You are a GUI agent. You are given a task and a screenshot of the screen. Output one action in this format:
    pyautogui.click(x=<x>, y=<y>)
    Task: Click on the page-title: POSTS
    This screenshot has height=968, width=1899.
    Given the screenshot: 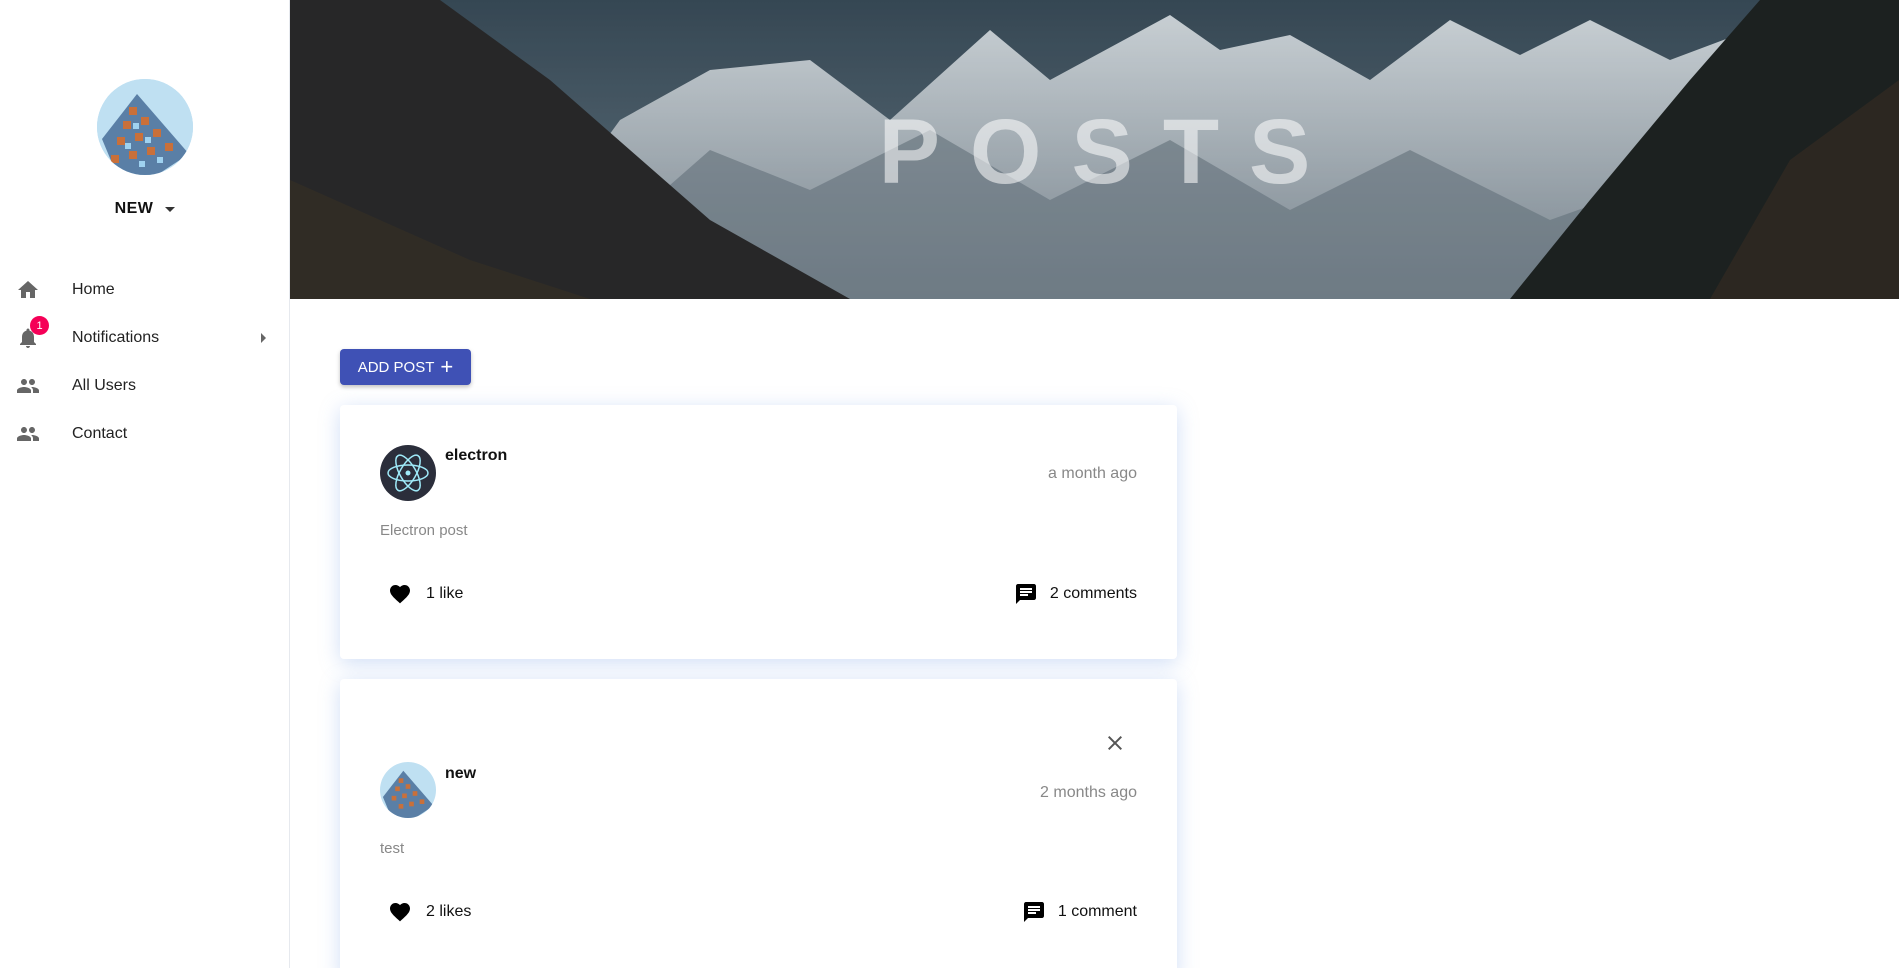 What is the action you would take?
    pyautogui.click(x=1109, y=152)
    